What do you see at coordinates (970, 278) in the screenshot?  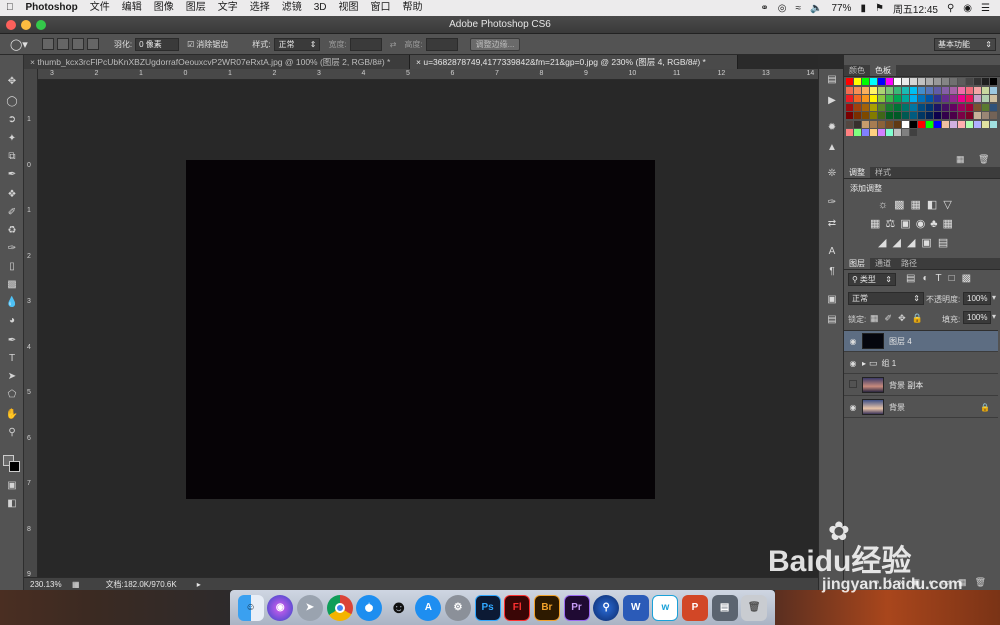 I see `filter-smart-object-icon: ▩` at bounding box center [970, 278].